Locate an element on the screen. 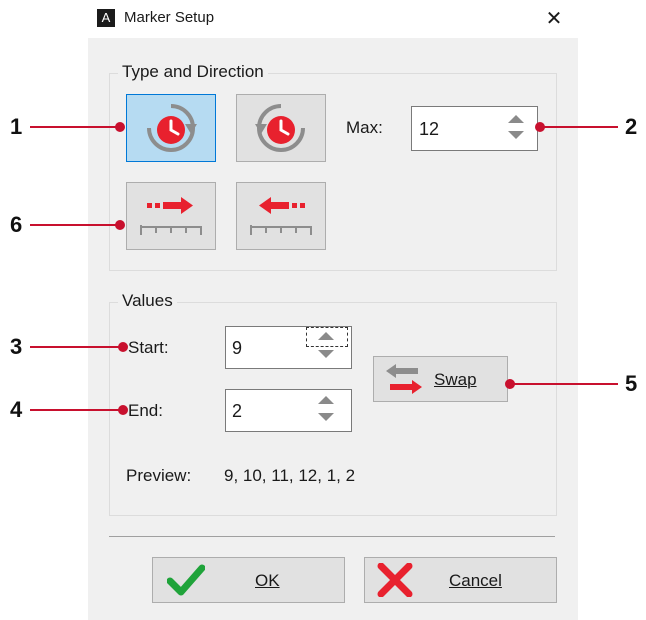  cancel-button: Cancel is located at coordinates (460, 580).